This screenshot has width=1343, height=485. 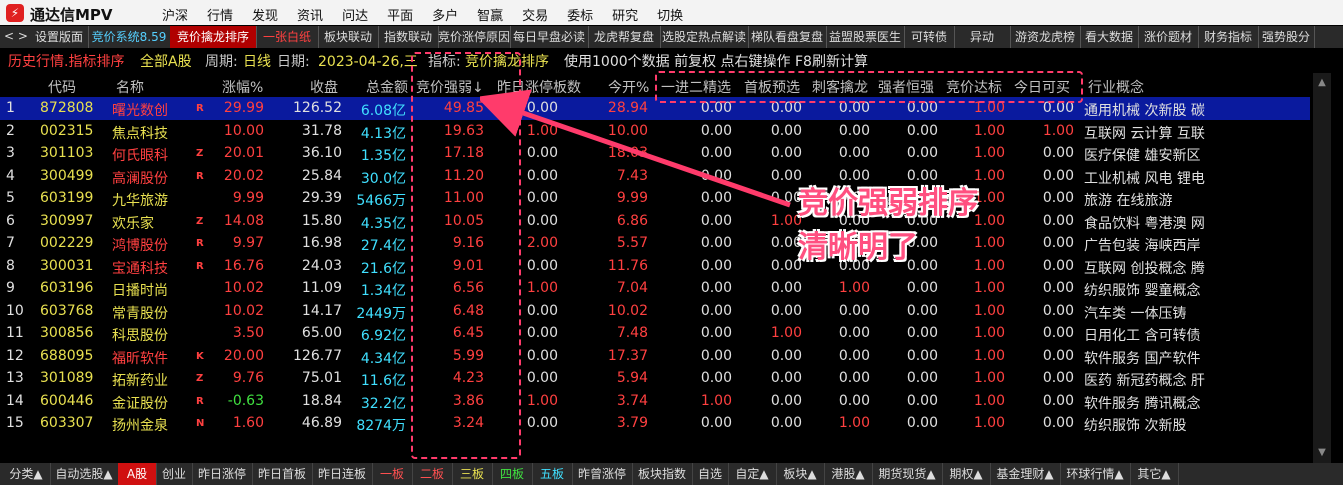 I want to click on bottom-tab: 自选, so click(x=710, y=474).